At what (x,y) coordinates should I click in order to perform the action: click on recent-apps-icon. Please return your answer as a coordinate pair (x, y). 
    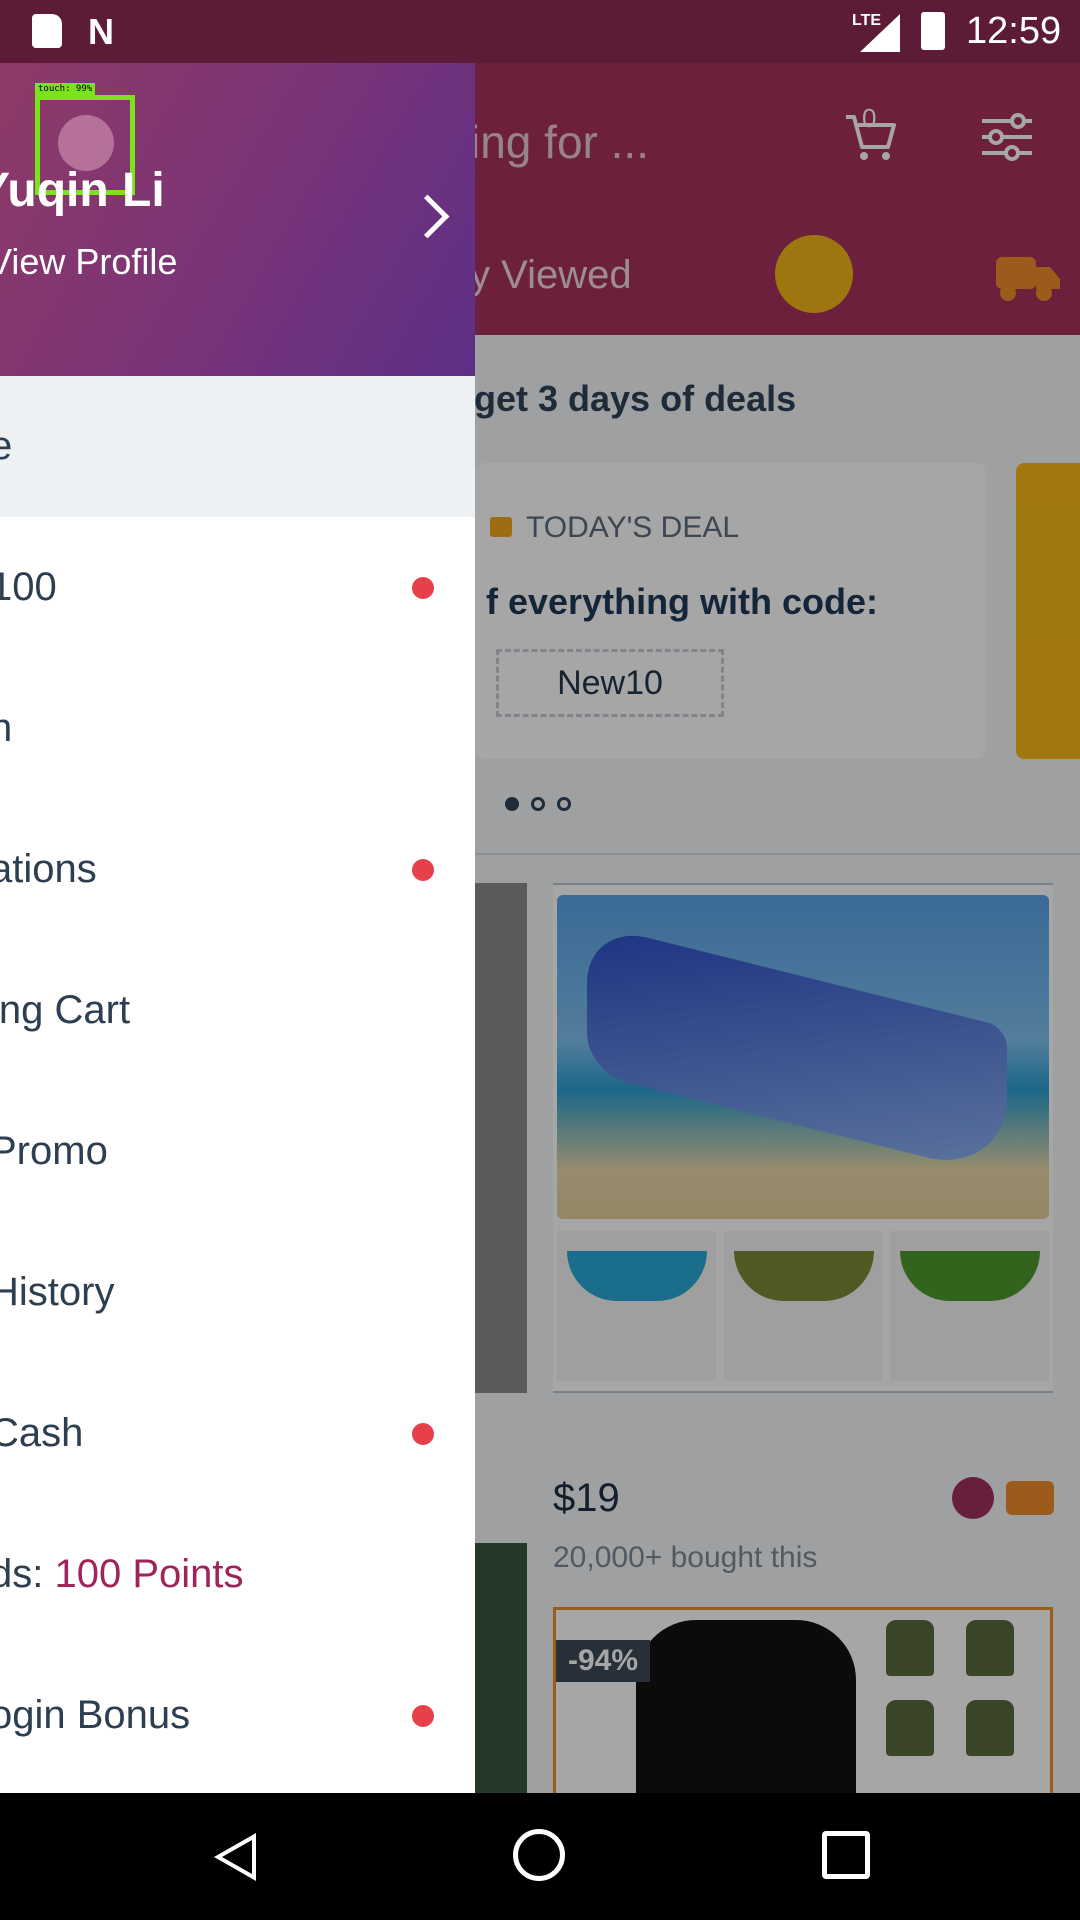
    Looking at the image, I should click on (846, 1855).